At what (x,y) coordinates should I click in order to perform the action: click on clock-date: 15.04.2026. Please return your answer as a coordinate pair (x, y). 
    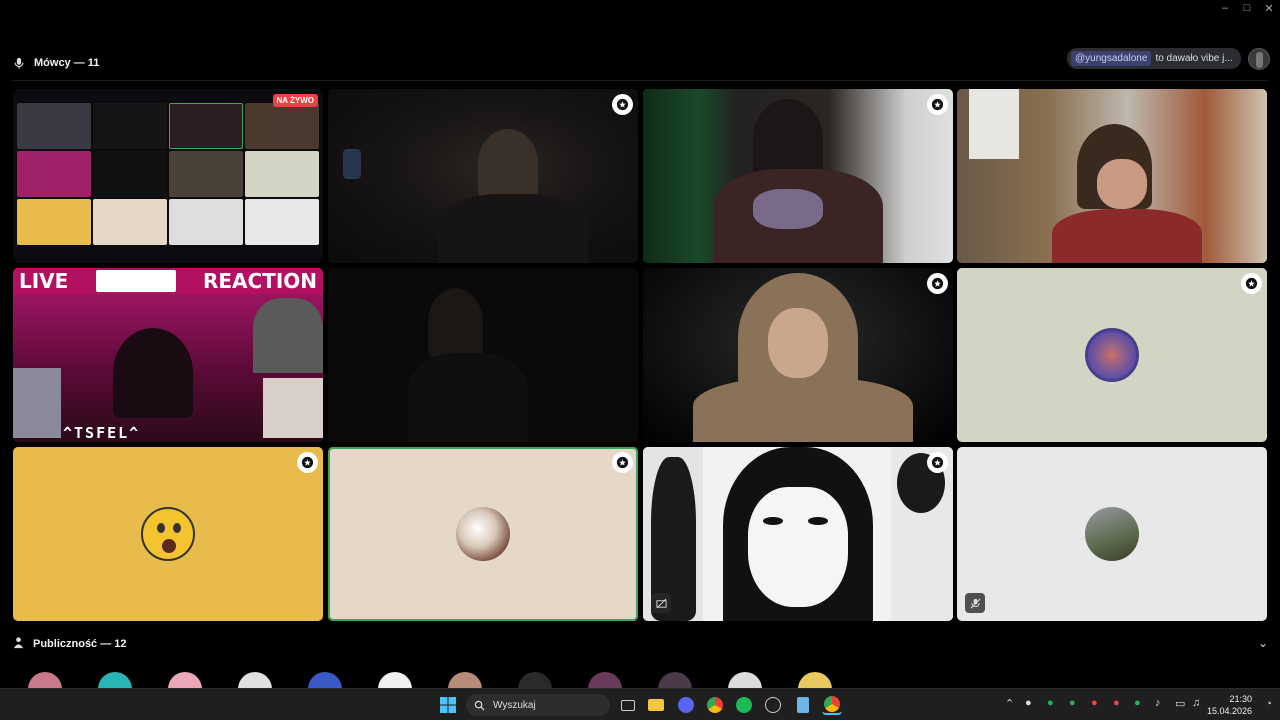
    Looking at the image, I should click on (1229, 711).